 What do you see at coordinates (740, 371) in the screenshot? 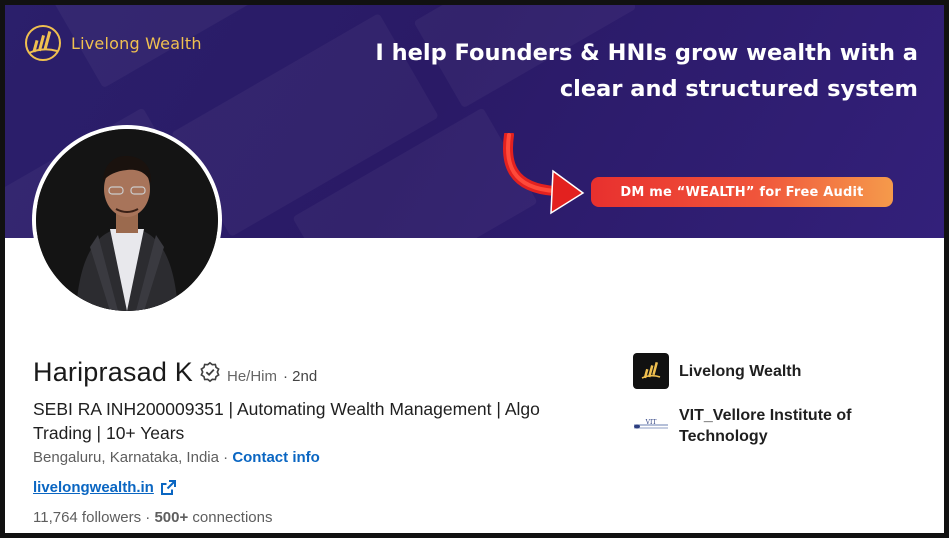
I see `company-name: Livelong Wealth` at bounding box center [740, 371].